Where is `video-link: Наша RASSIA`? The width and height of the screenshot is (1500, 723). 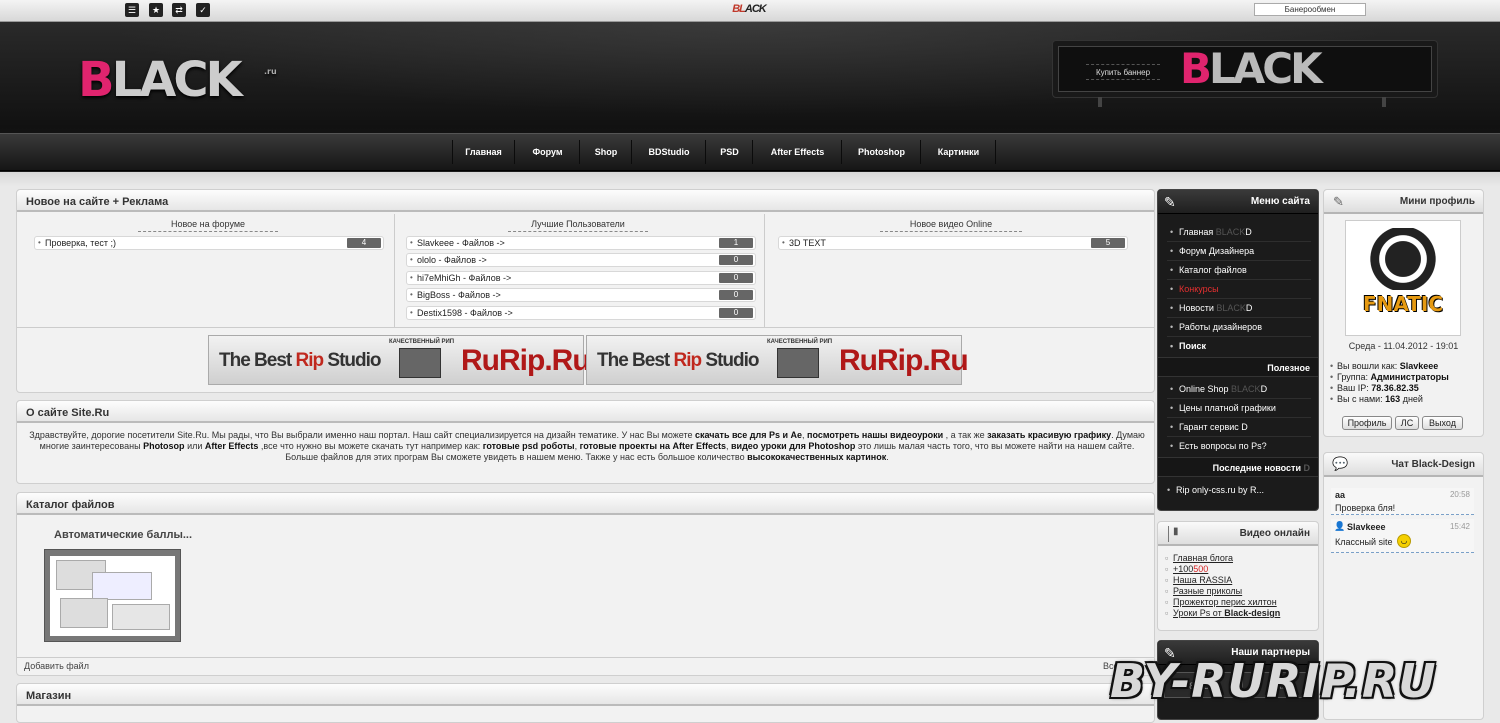 video-link: Наша RASSIA is located at coordinates (1198, 580).